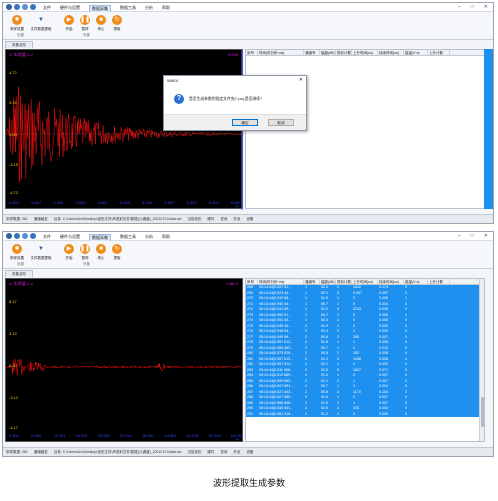 Image resolution: width=498 pixels, height=501 pixels. I want to click on figure-caption: 波形提取生成参数, so click(248, 483).